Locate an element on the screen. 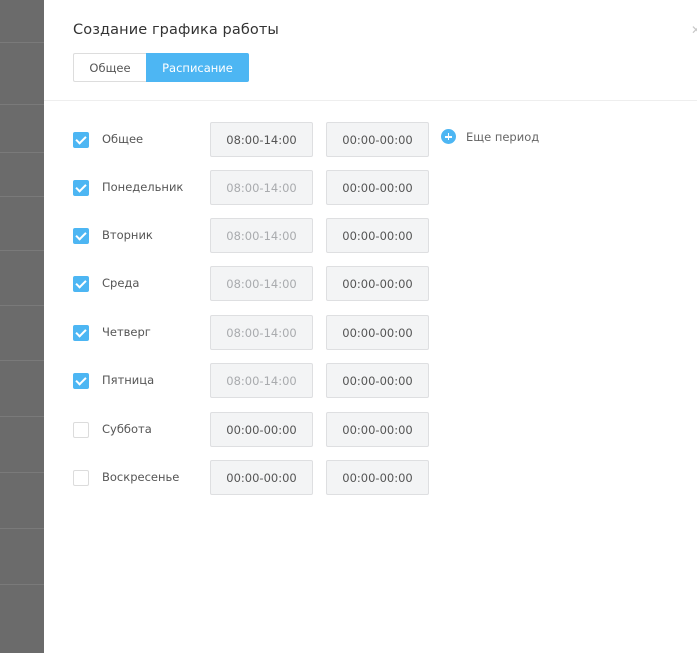  close-icon: ✕ is located at coordinates (694, 30).